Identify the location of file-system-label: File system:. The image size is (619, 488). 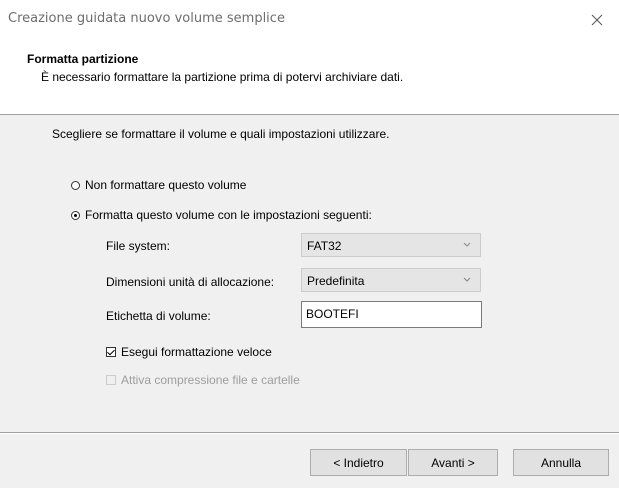
(138, 246).